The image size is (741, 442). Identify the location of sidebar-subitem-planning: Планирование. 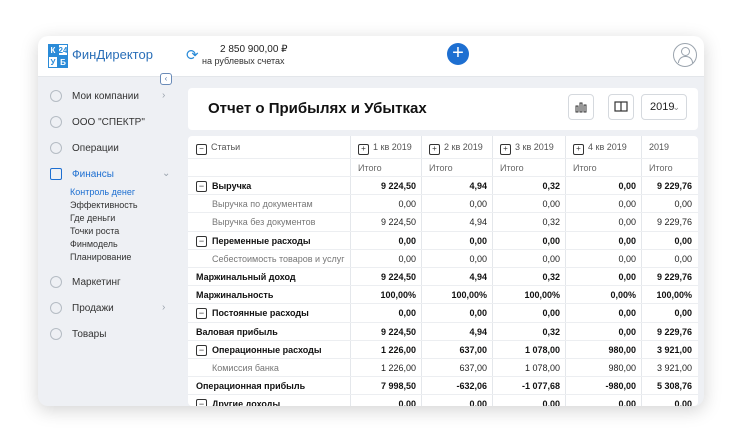
(100, 257).